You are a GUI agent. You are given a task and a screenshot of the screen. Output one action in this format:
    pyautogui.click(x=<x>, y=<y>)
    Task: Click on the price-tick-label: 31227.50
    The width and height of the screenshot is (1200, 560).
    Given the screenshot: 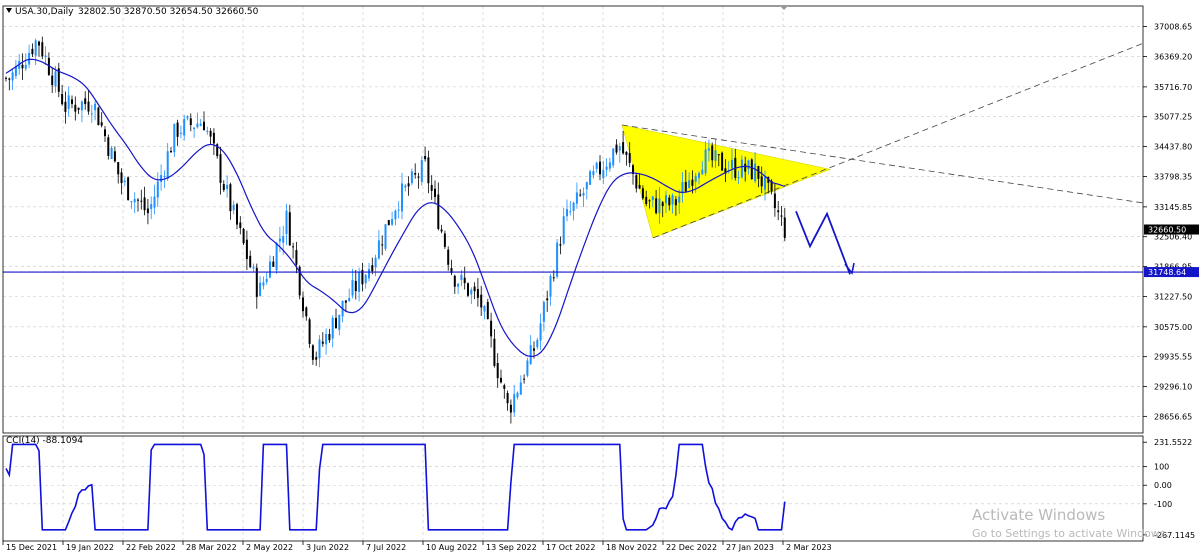 What is the action you would take?
    pyautogui.click(x=1173, y=296)
    